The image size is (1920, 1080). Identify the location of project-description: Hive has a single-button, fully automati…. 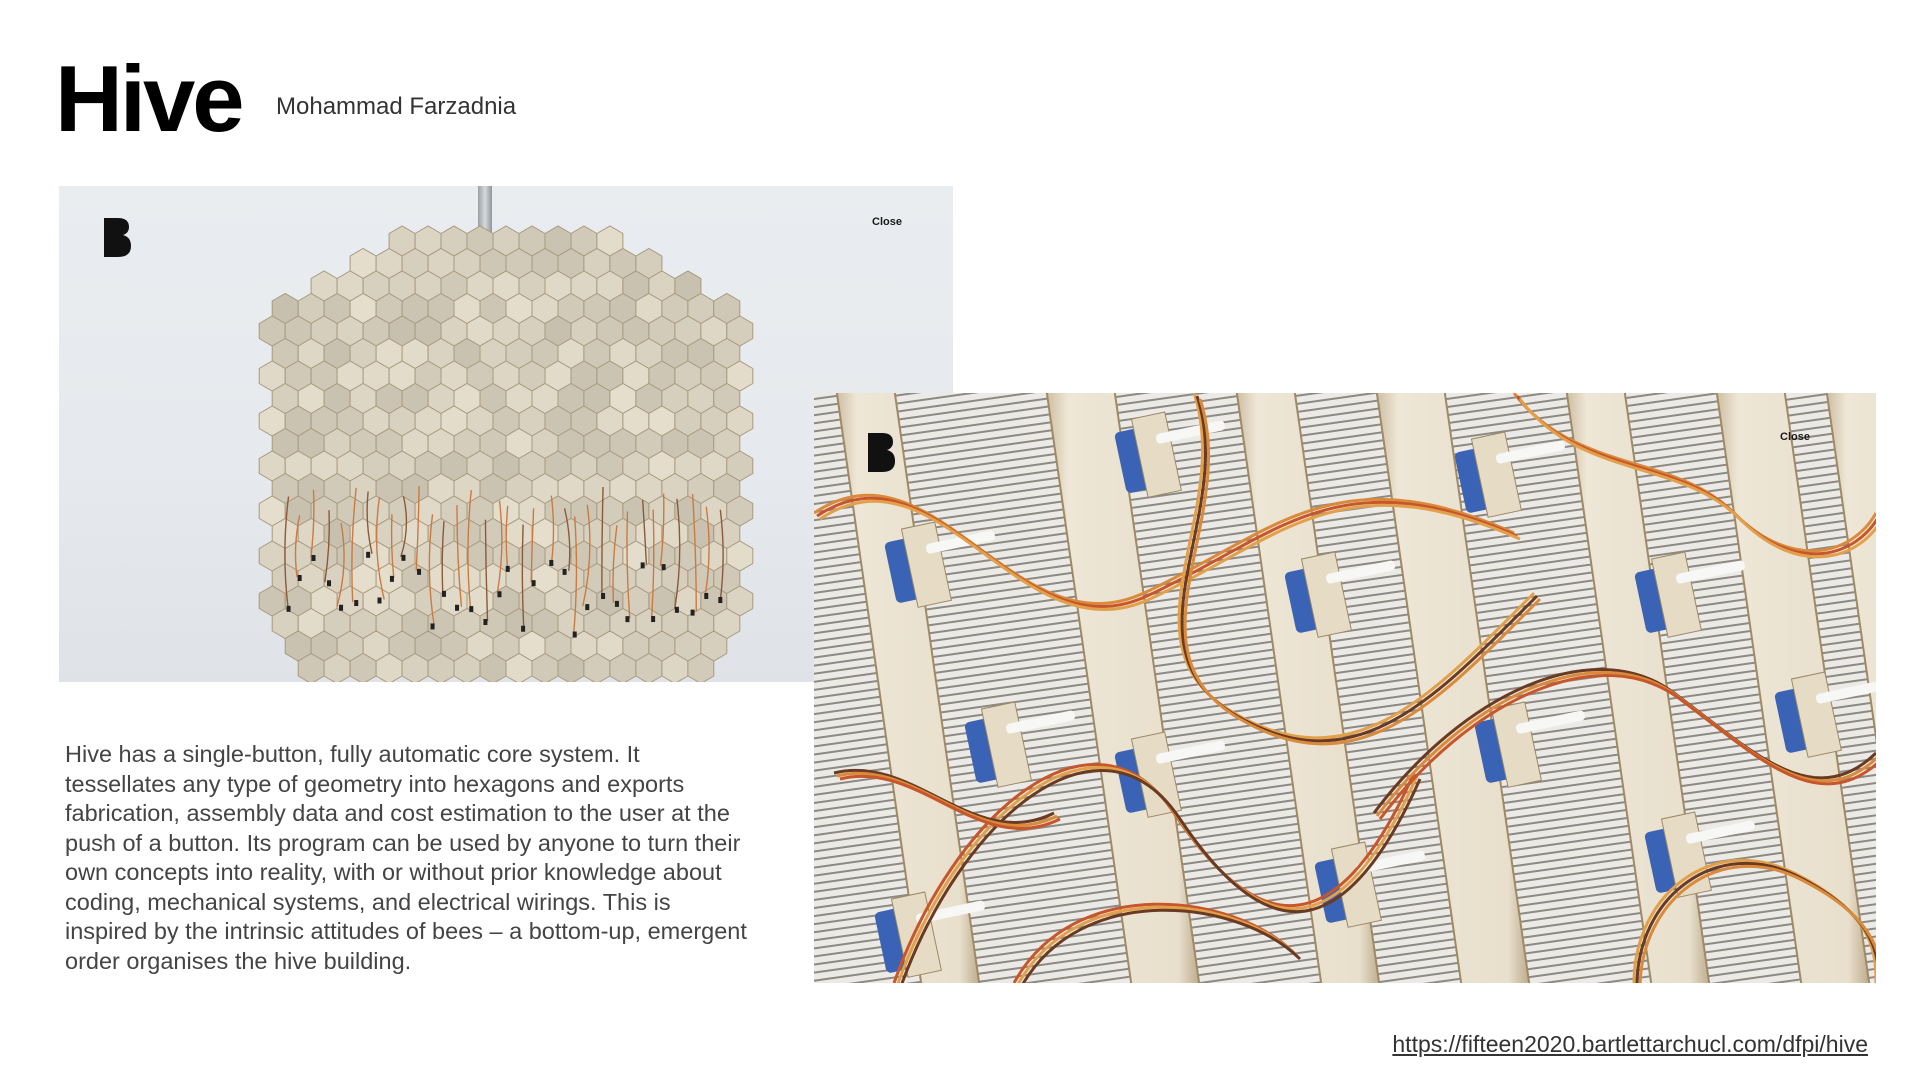
(410, 858).